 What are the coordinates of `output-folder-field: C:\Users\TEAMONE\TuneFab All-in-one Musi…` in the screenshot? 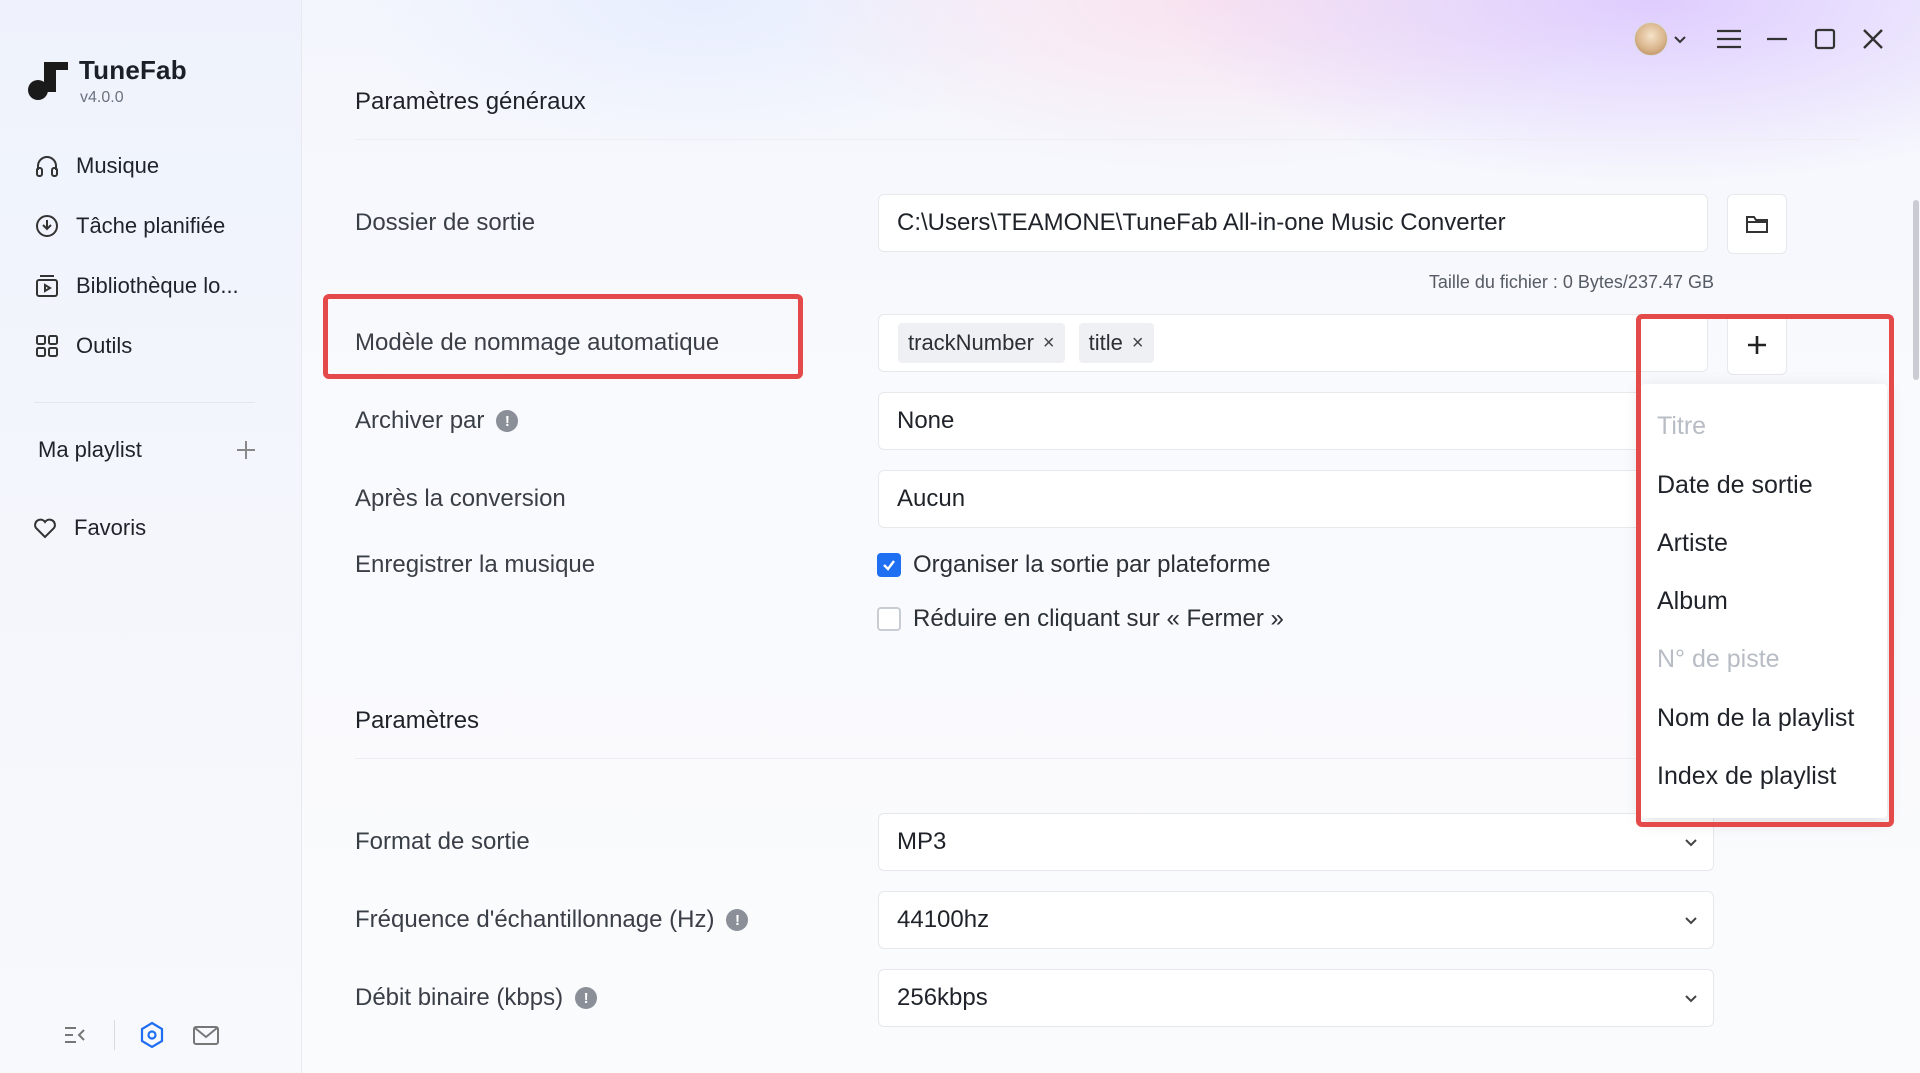 It's located at (1293, 223).